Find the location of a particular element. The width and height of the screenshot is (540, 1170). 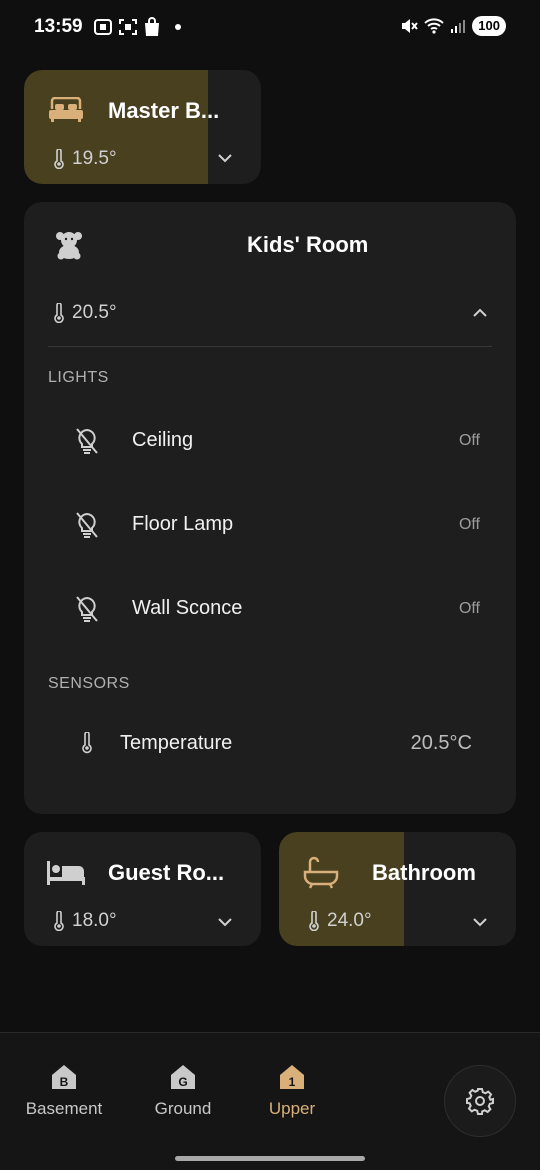

bottom-navigation: B Basement G Ground 1 Upper is located at coordinates (270, 1101).